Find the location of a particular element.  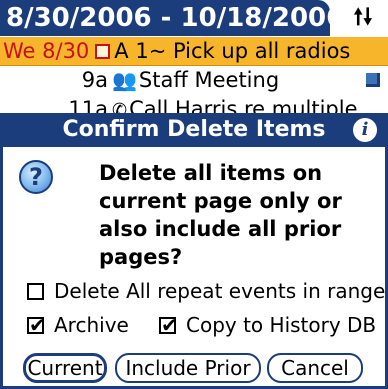

dialog-title: Confirm Delete Items i is located at coordinates (194, 130).